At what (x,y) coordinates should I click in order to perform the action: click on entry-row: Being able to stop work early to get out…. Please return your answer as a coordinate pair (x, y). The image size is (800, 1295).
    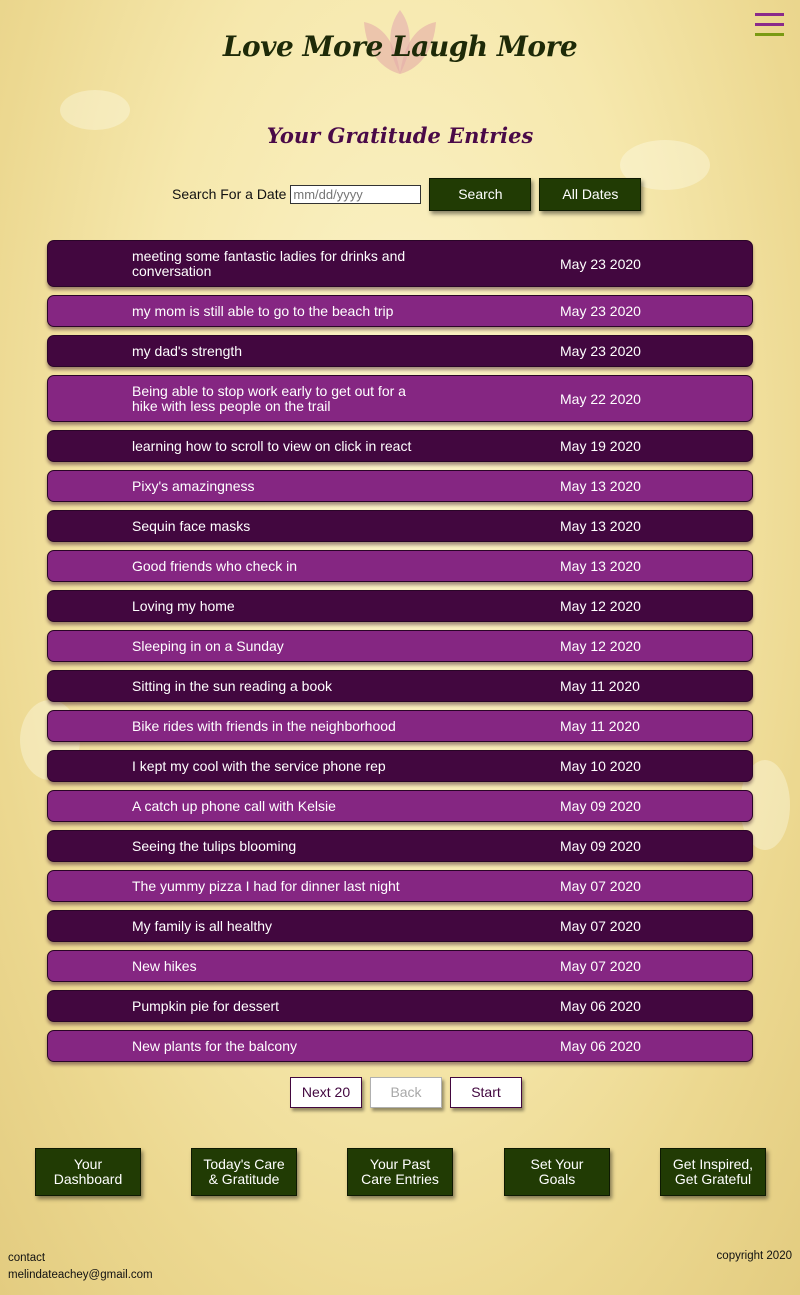
    Looking at the image, I should click on (400, 398).